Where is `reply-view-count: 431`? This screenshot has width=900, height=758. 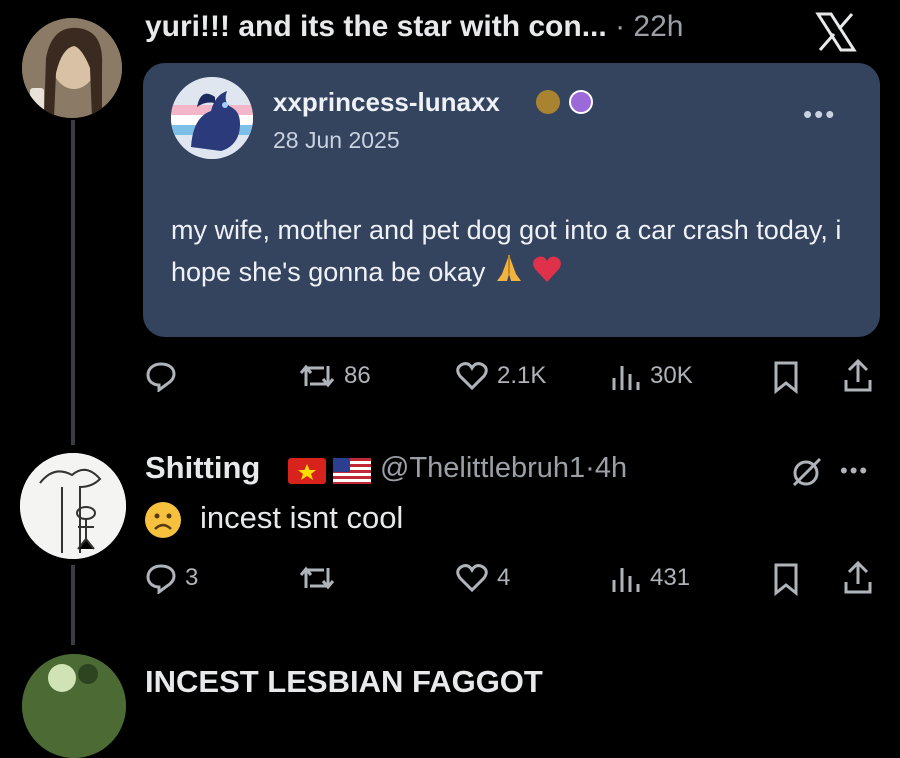
reply-view-count: 431 is located at coordinates (670, 577).